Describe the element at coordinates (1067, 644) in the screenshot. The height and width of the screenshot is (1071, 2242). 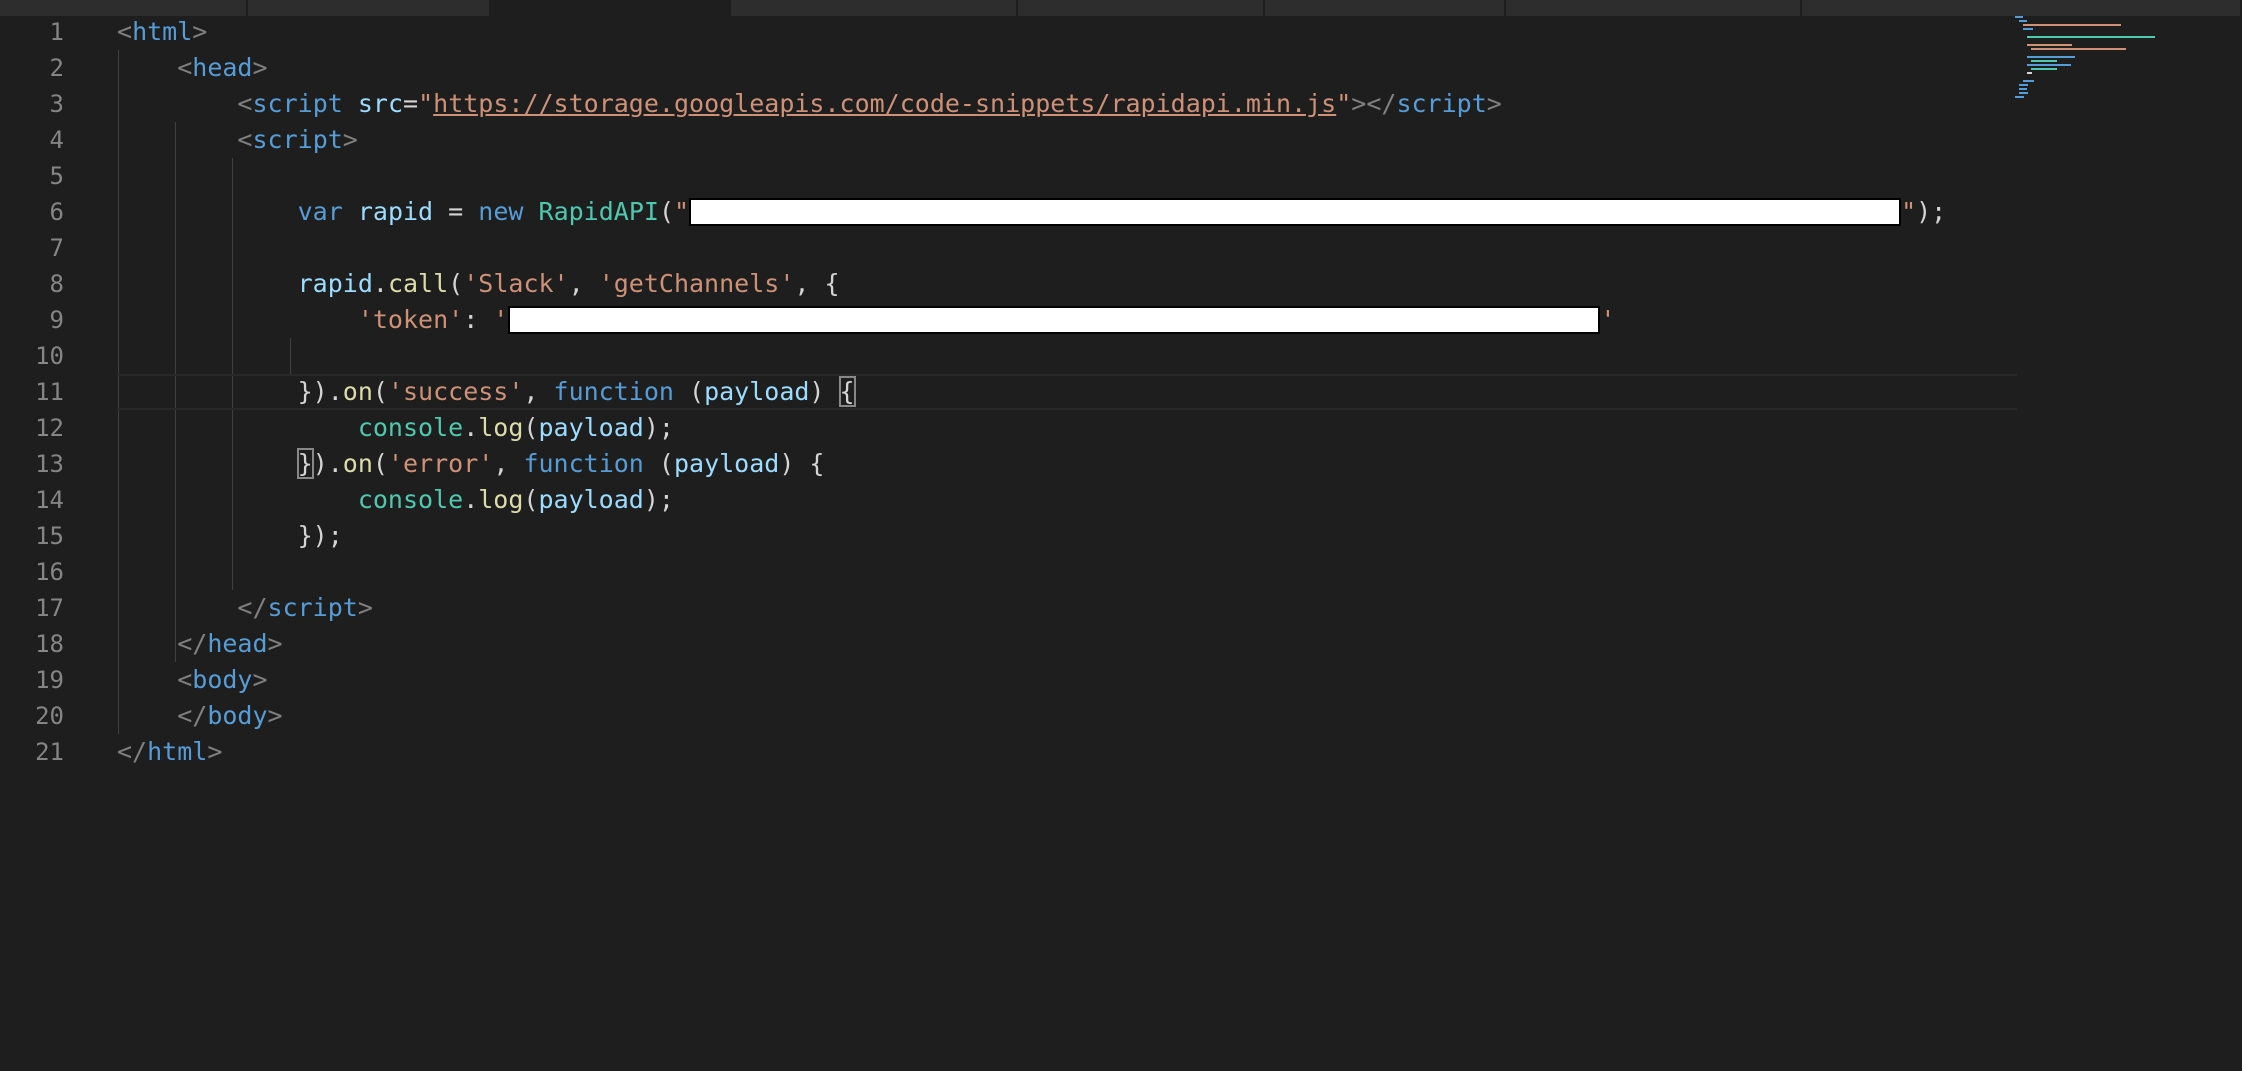
I see `code-line: </head>` at that location.